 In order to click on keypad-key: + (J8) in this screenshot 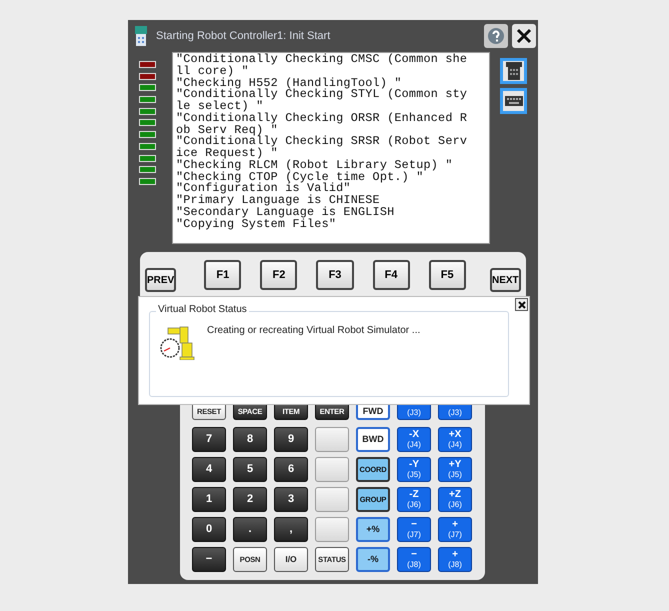, I will do `click(455, 559)`.